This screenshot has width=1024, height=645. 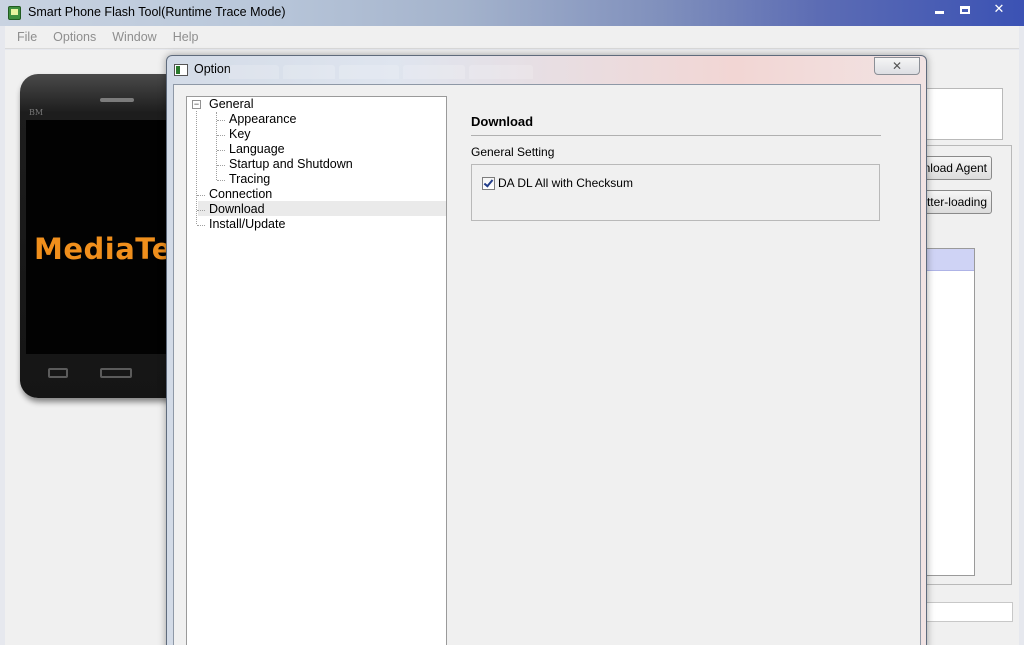 I want to click on close-button: ✕, so click(x=999, y=9).